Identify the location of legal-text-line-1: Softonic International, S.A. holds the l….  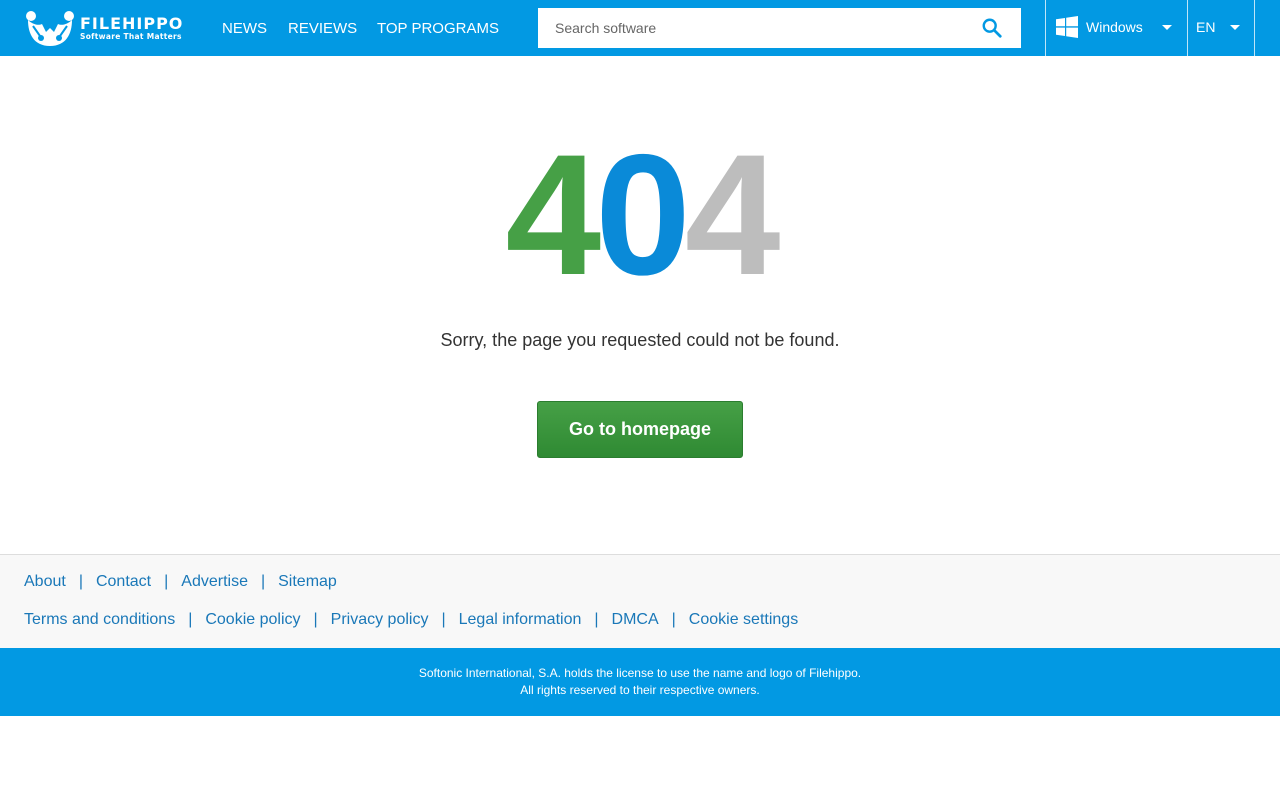
(640, 673).